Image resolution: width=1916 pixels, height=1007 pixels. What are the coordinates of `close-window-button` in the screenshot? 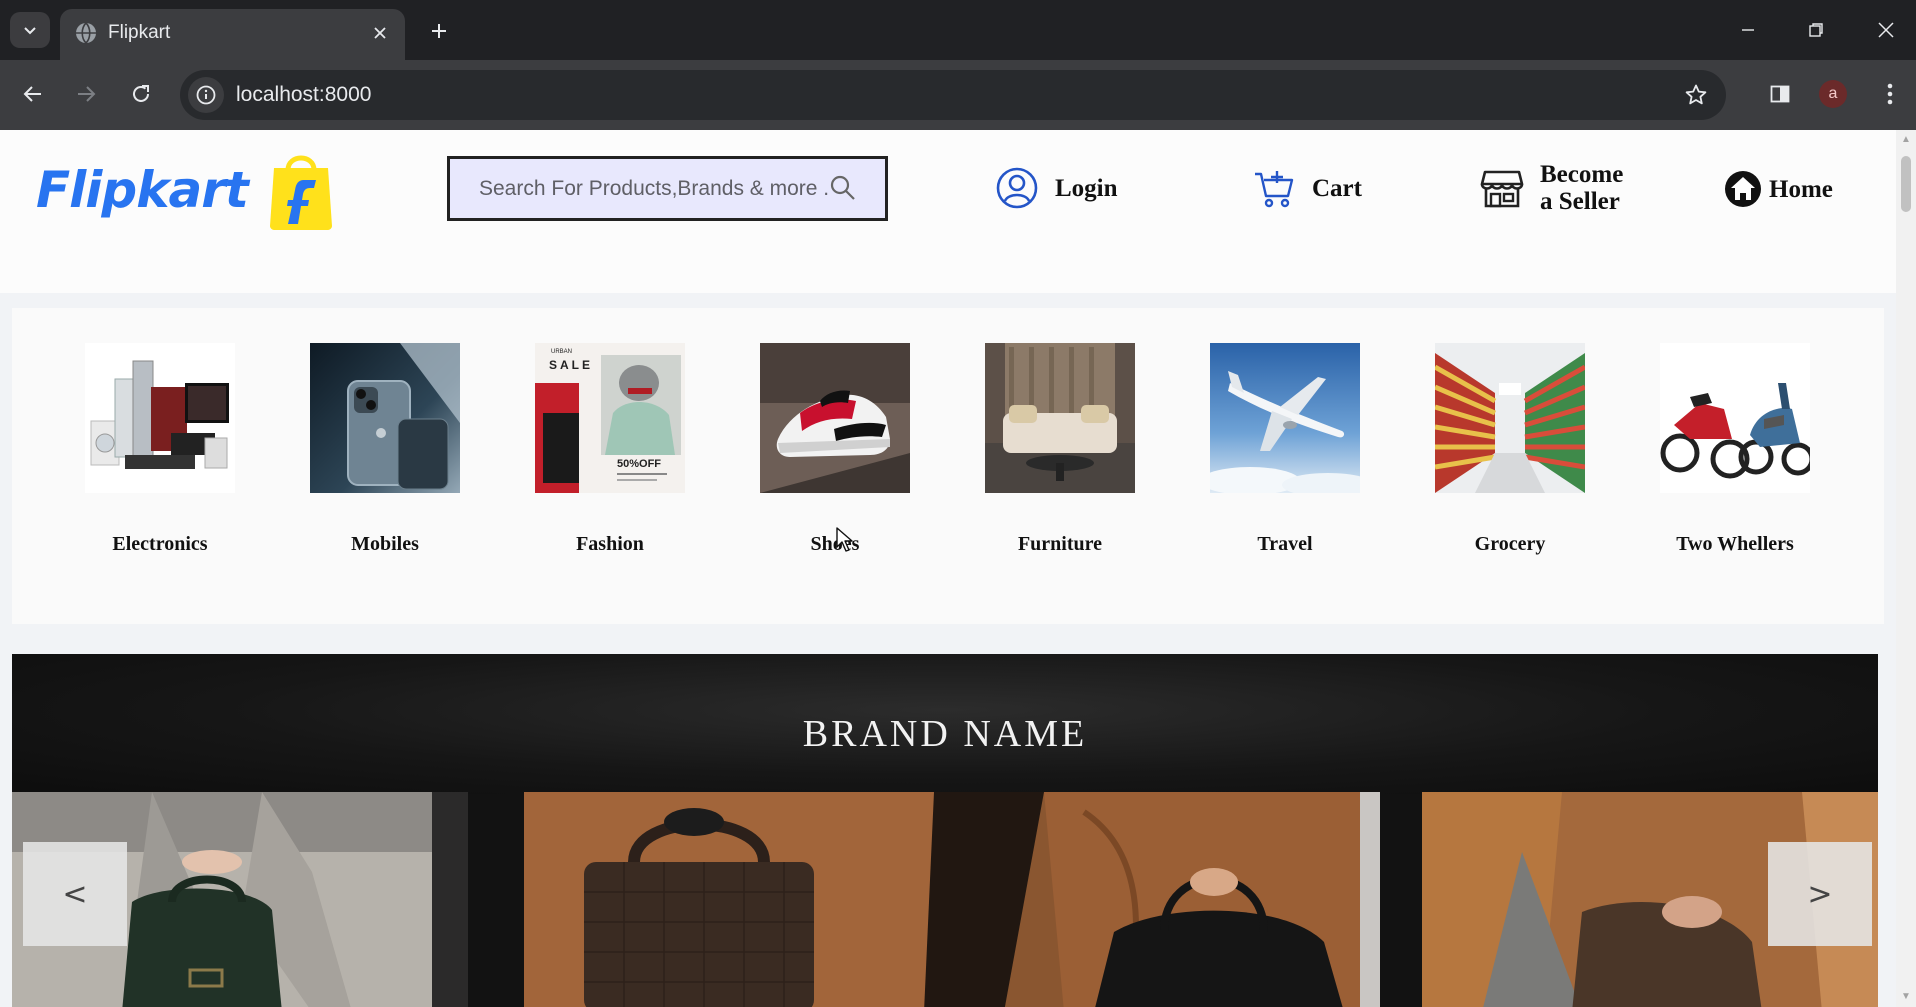 It's located at (1886, 30).